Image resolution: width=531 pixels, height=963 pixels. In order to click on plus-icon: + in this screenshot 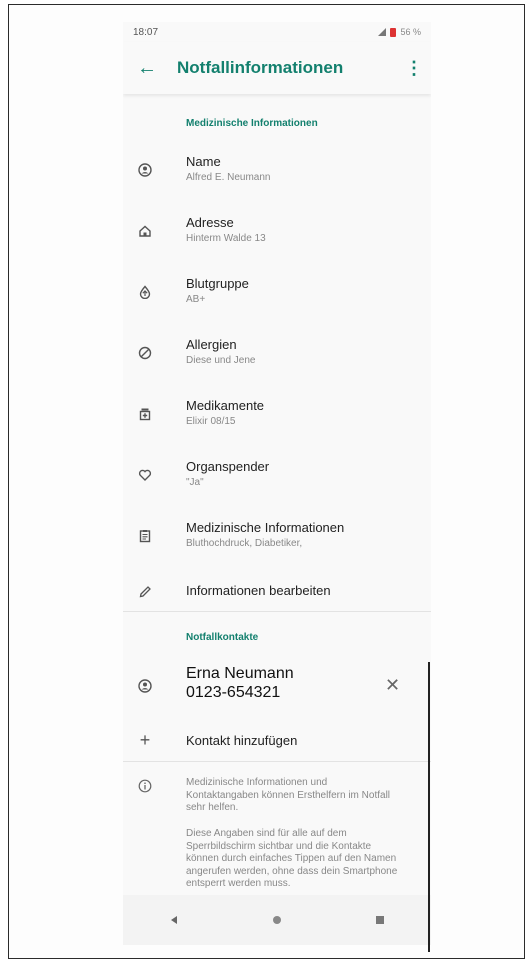, I will do `click(145, 739)`.